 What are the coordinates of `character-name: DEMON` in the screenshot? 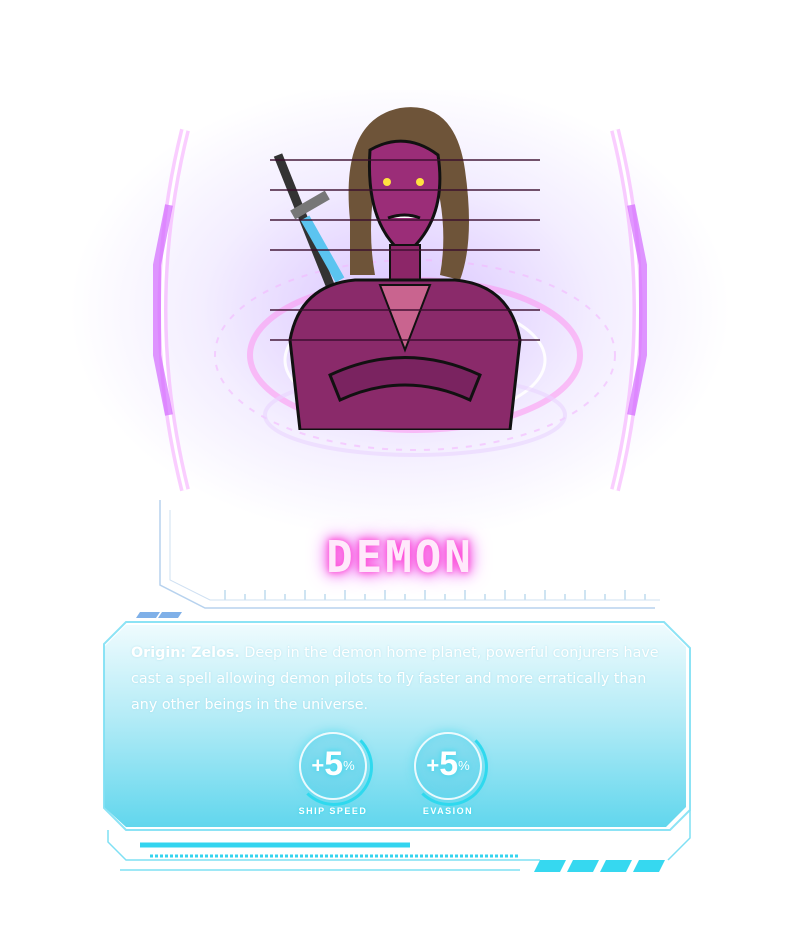 It's located at (400, 557).